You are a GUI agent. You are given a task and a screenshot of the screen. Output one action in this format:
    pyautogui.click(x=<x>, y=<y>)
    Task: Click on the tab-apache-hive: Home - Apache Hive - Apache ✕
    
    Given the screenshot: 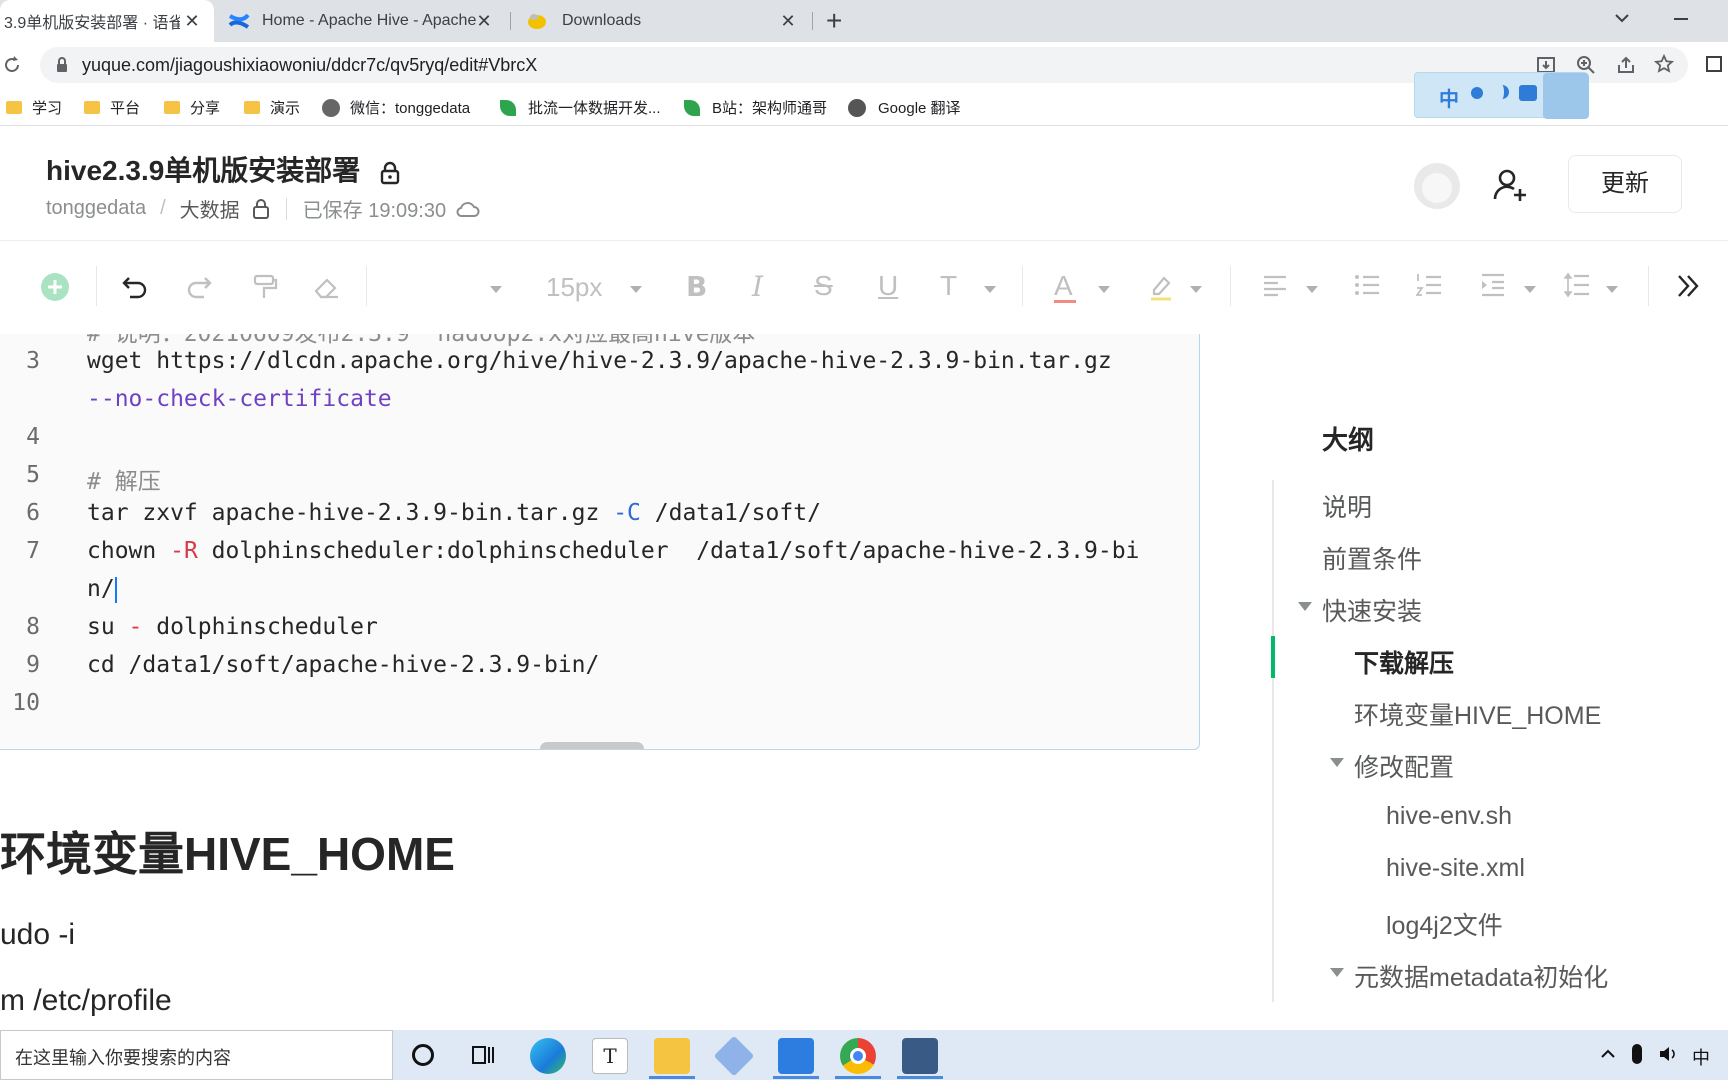 What is the action you would take?
    pyautogui.click(x=361, y=21)
    